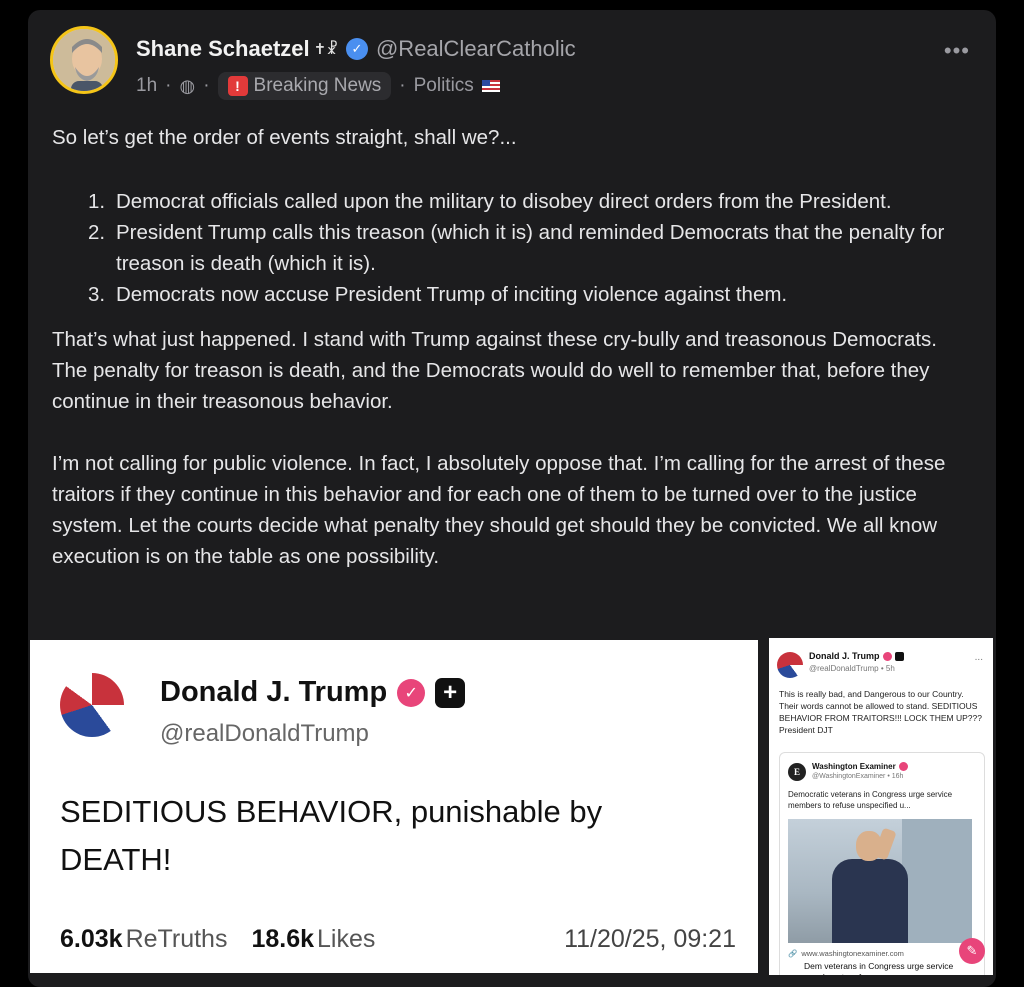  Describe the element at coordinates (91, 939) in the screenshot. I see `retruths-count: 6.03k` at that location.